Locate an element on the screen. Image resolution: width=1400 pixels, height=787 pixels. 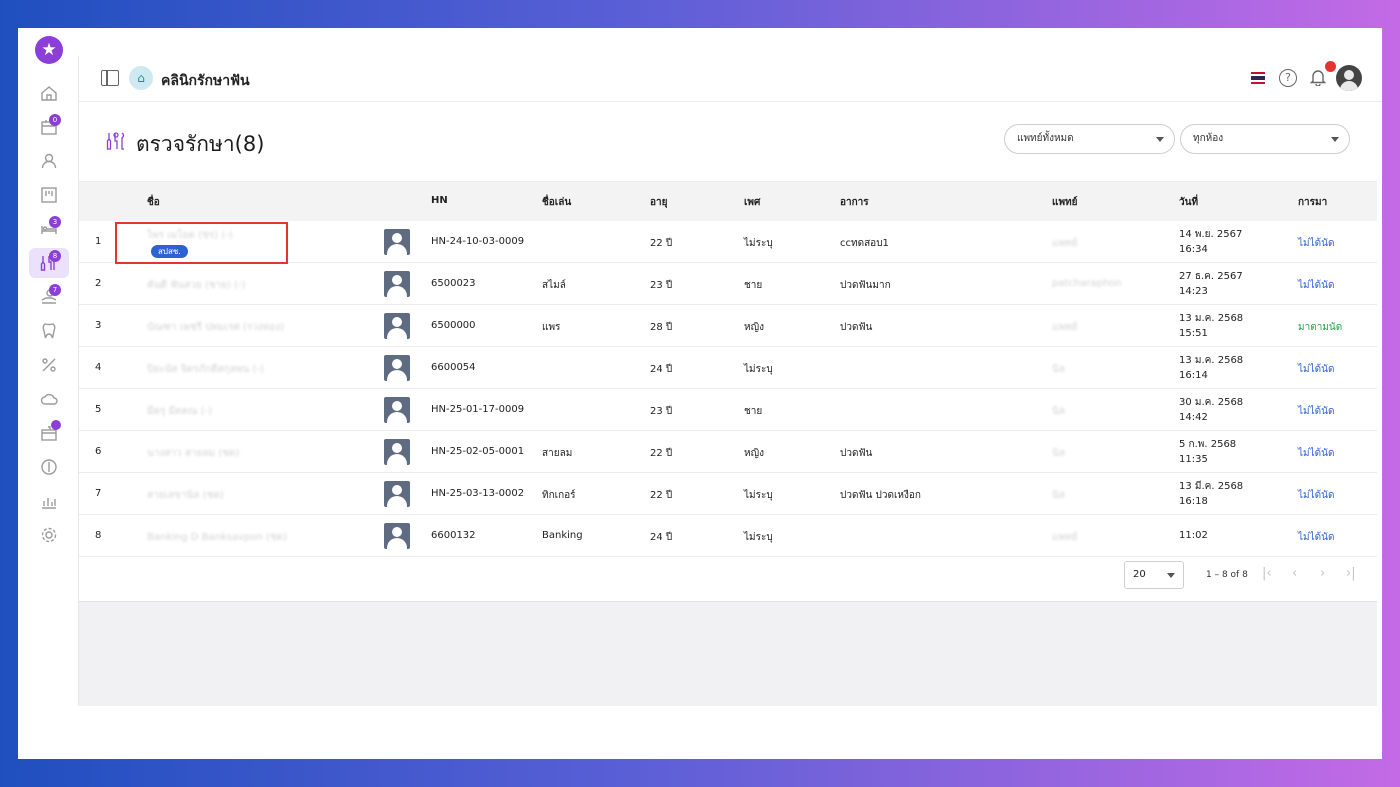
visit-time: 15:51 is located at coordinates (1193, 333).